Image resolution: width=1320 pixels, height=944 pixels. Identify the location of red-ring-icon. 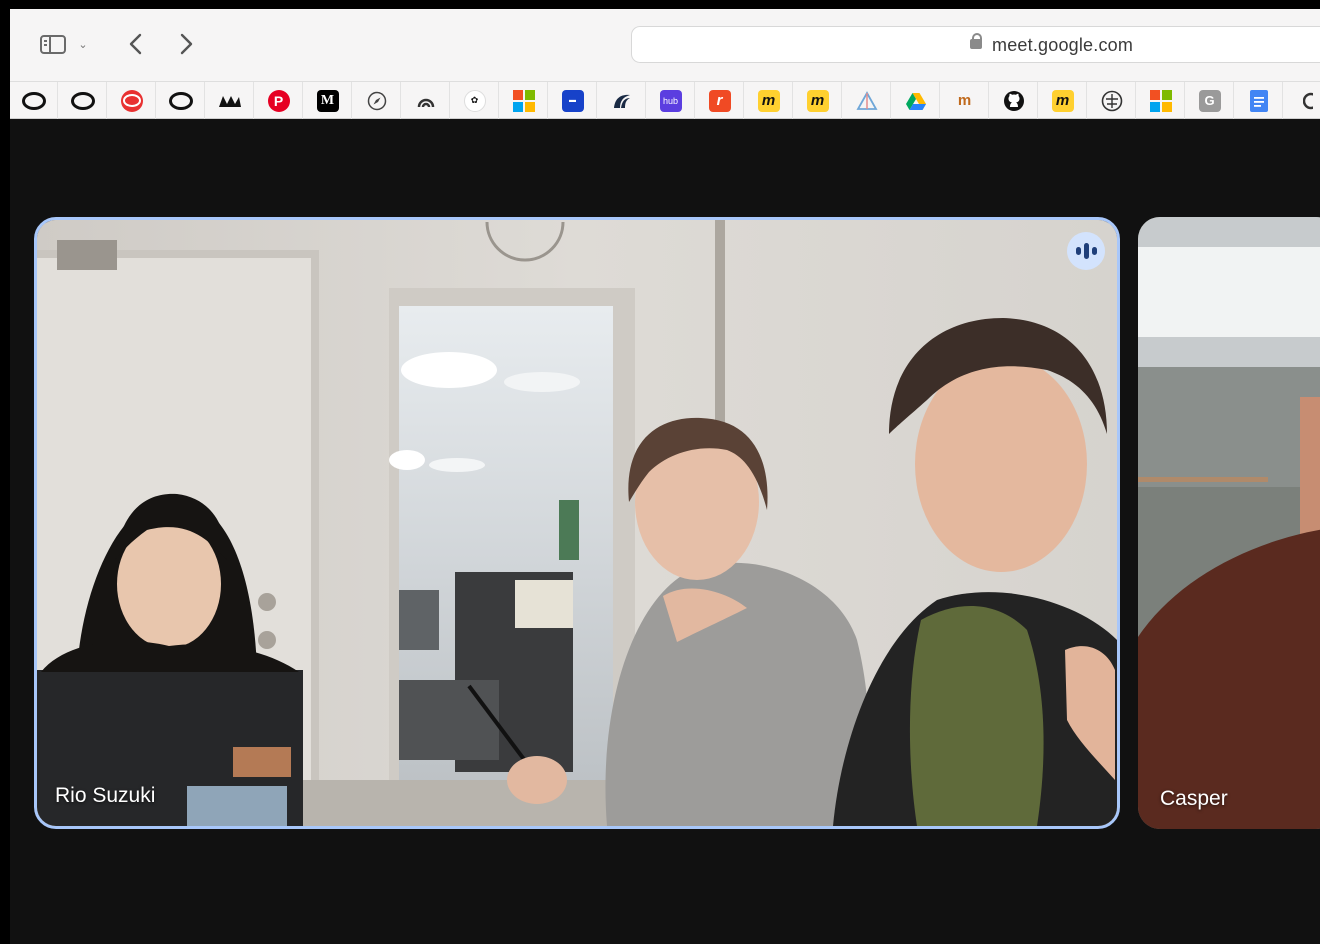
(131, 100).